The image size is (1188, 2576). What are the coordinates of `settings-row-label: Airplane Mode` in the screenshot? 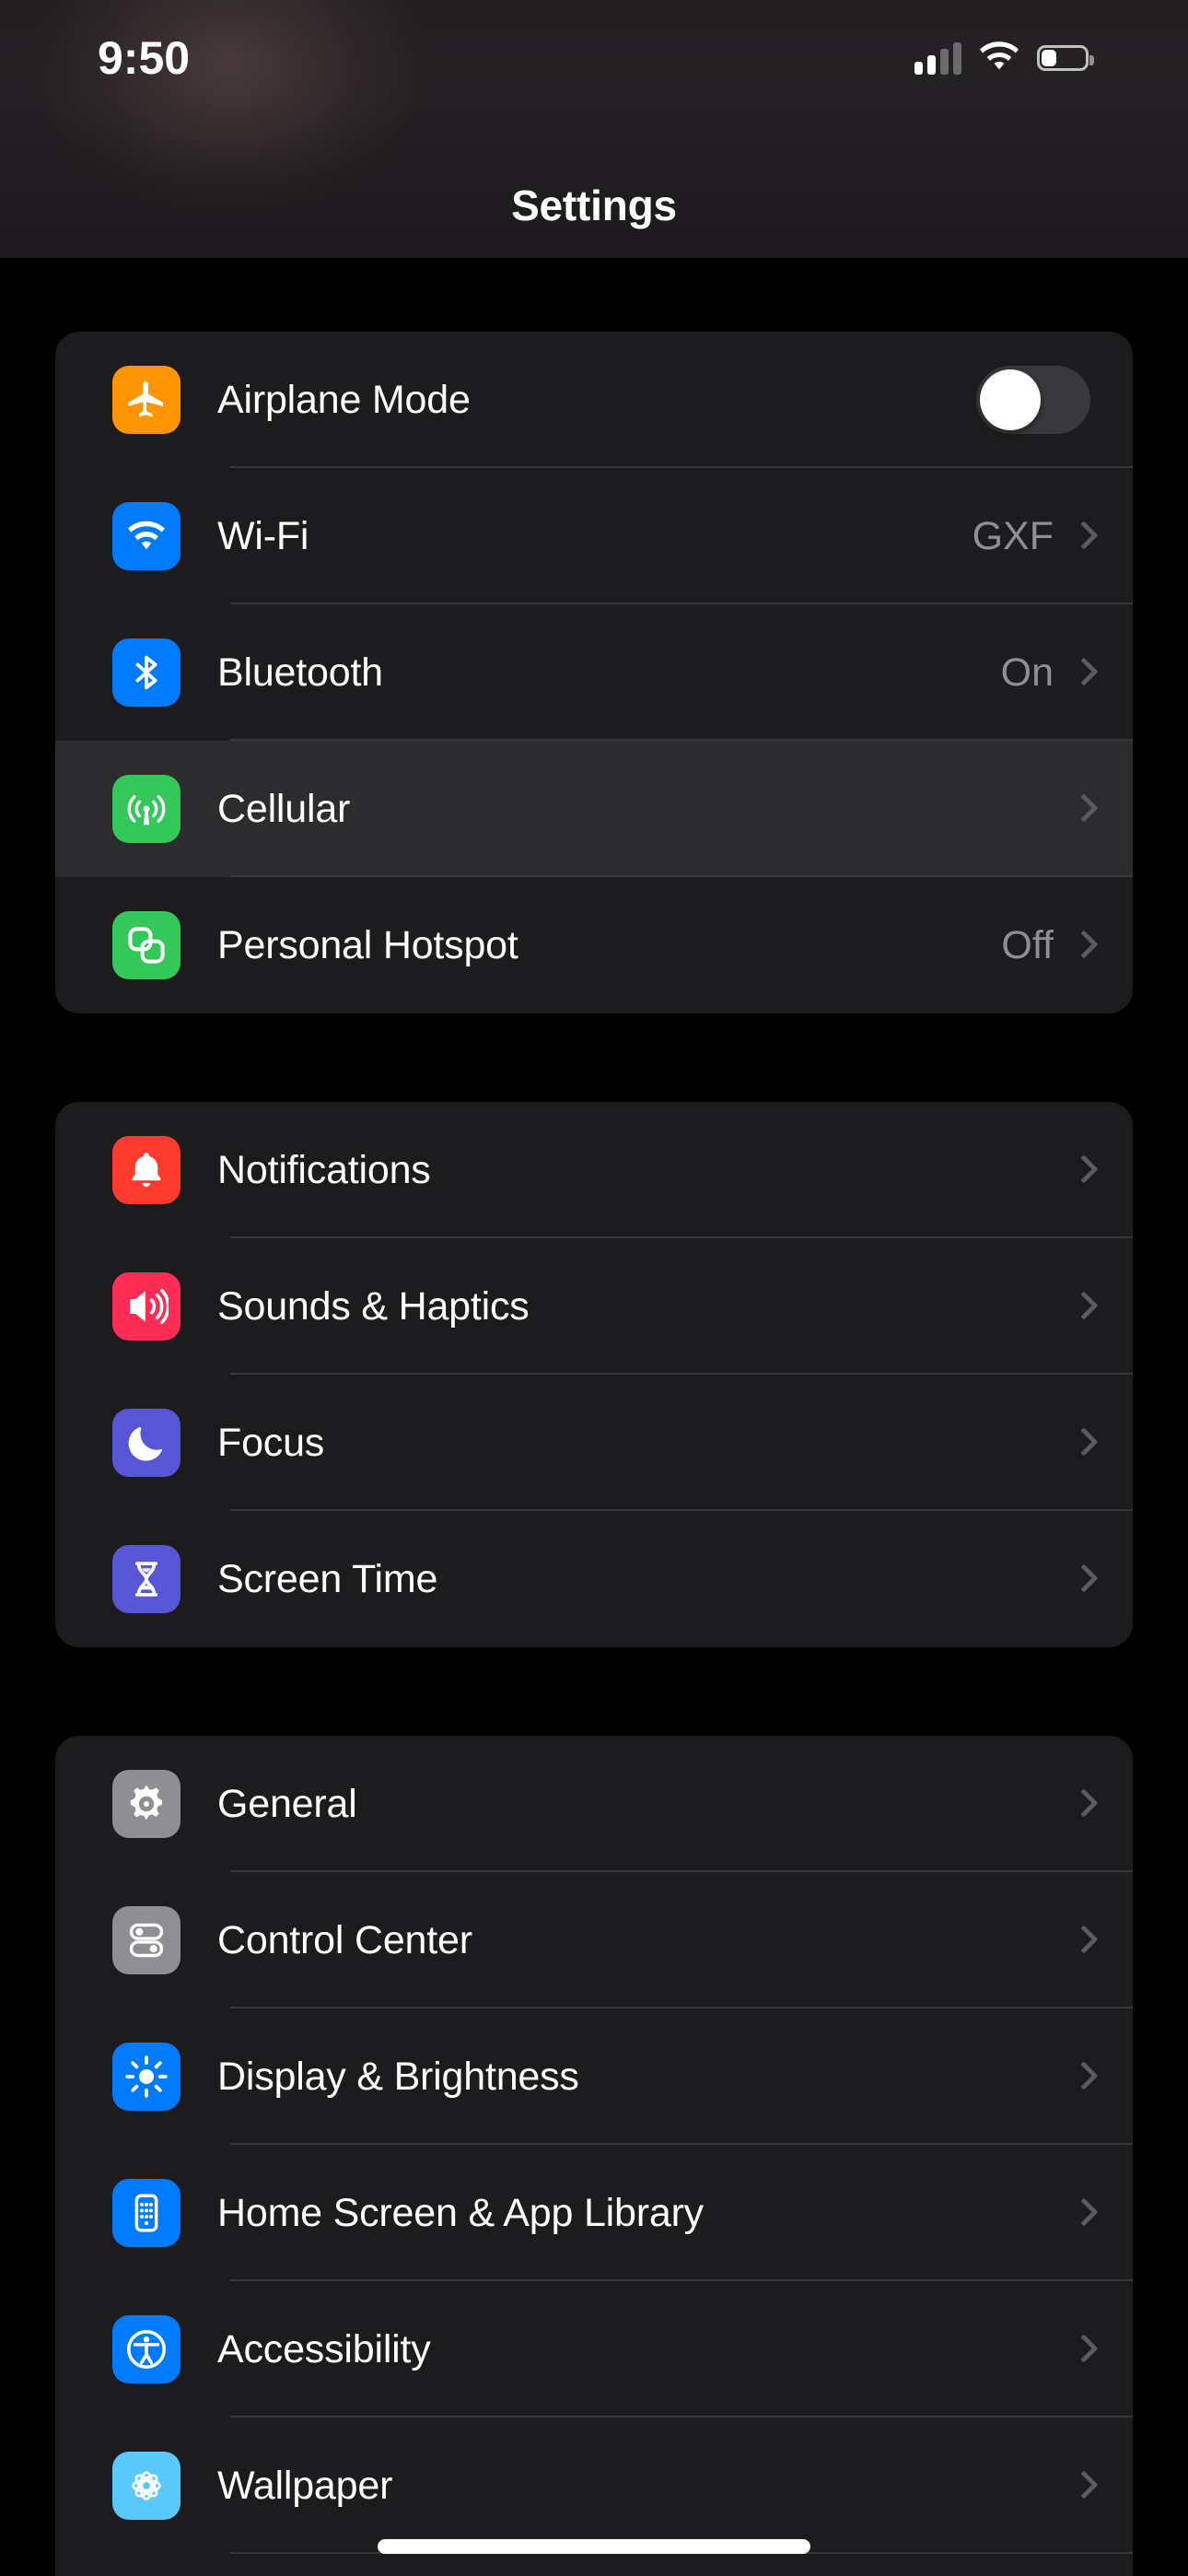 It's located at (344, 399).